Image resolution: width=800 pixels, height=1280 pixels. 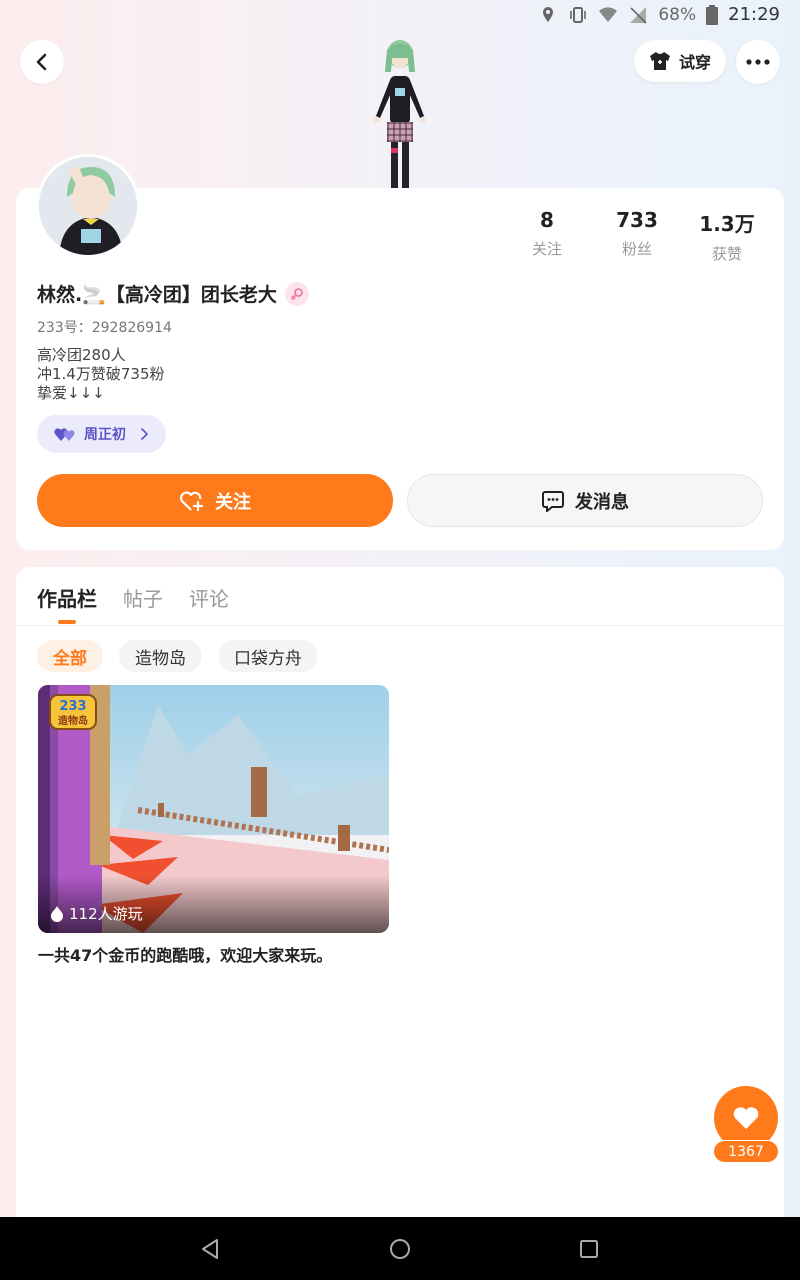 I want to click on stats-row: 8 关注 733 粉丝 1.3万 获赞, so click(x=637, y=236).